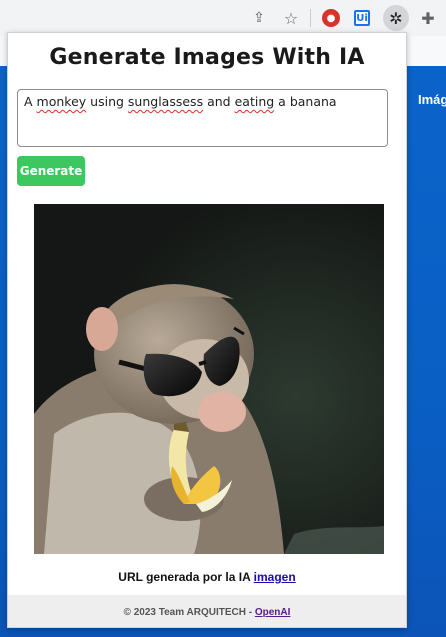  What do you see at coordinates (331, 18) in the screenshot?
I see `shield-extension-icon: ●` at bounding box center [331, 18].